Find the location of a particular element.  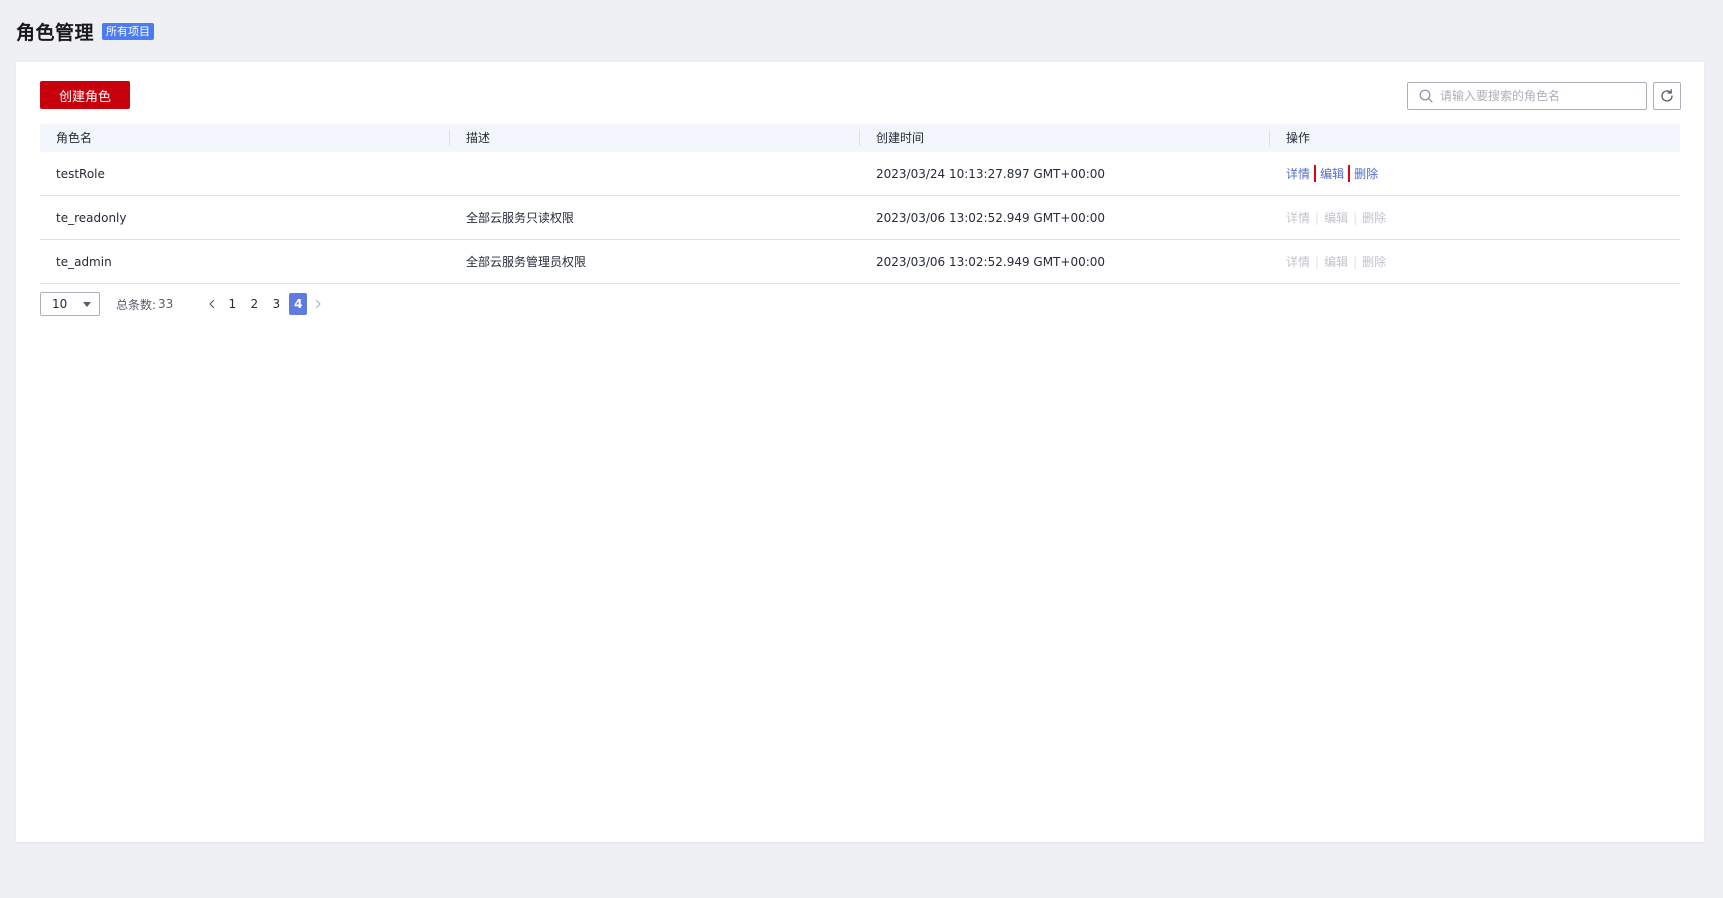

column-header-actions: 操作 is located at coordinates (1298, 138).